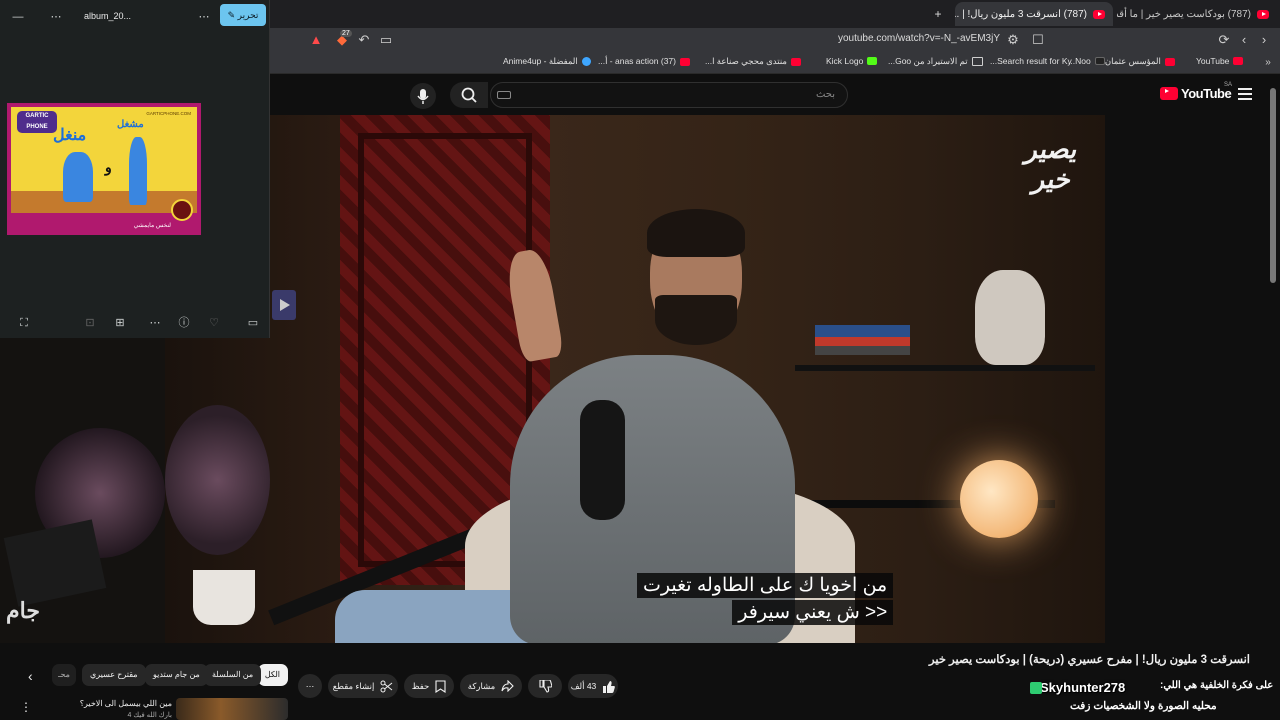 The height and width of the screenshot is (720, 1280). What do you see at coordinates (346, 33) in the screenshot?
I see `extension-badge: 27` at bounding box center [346, 33].